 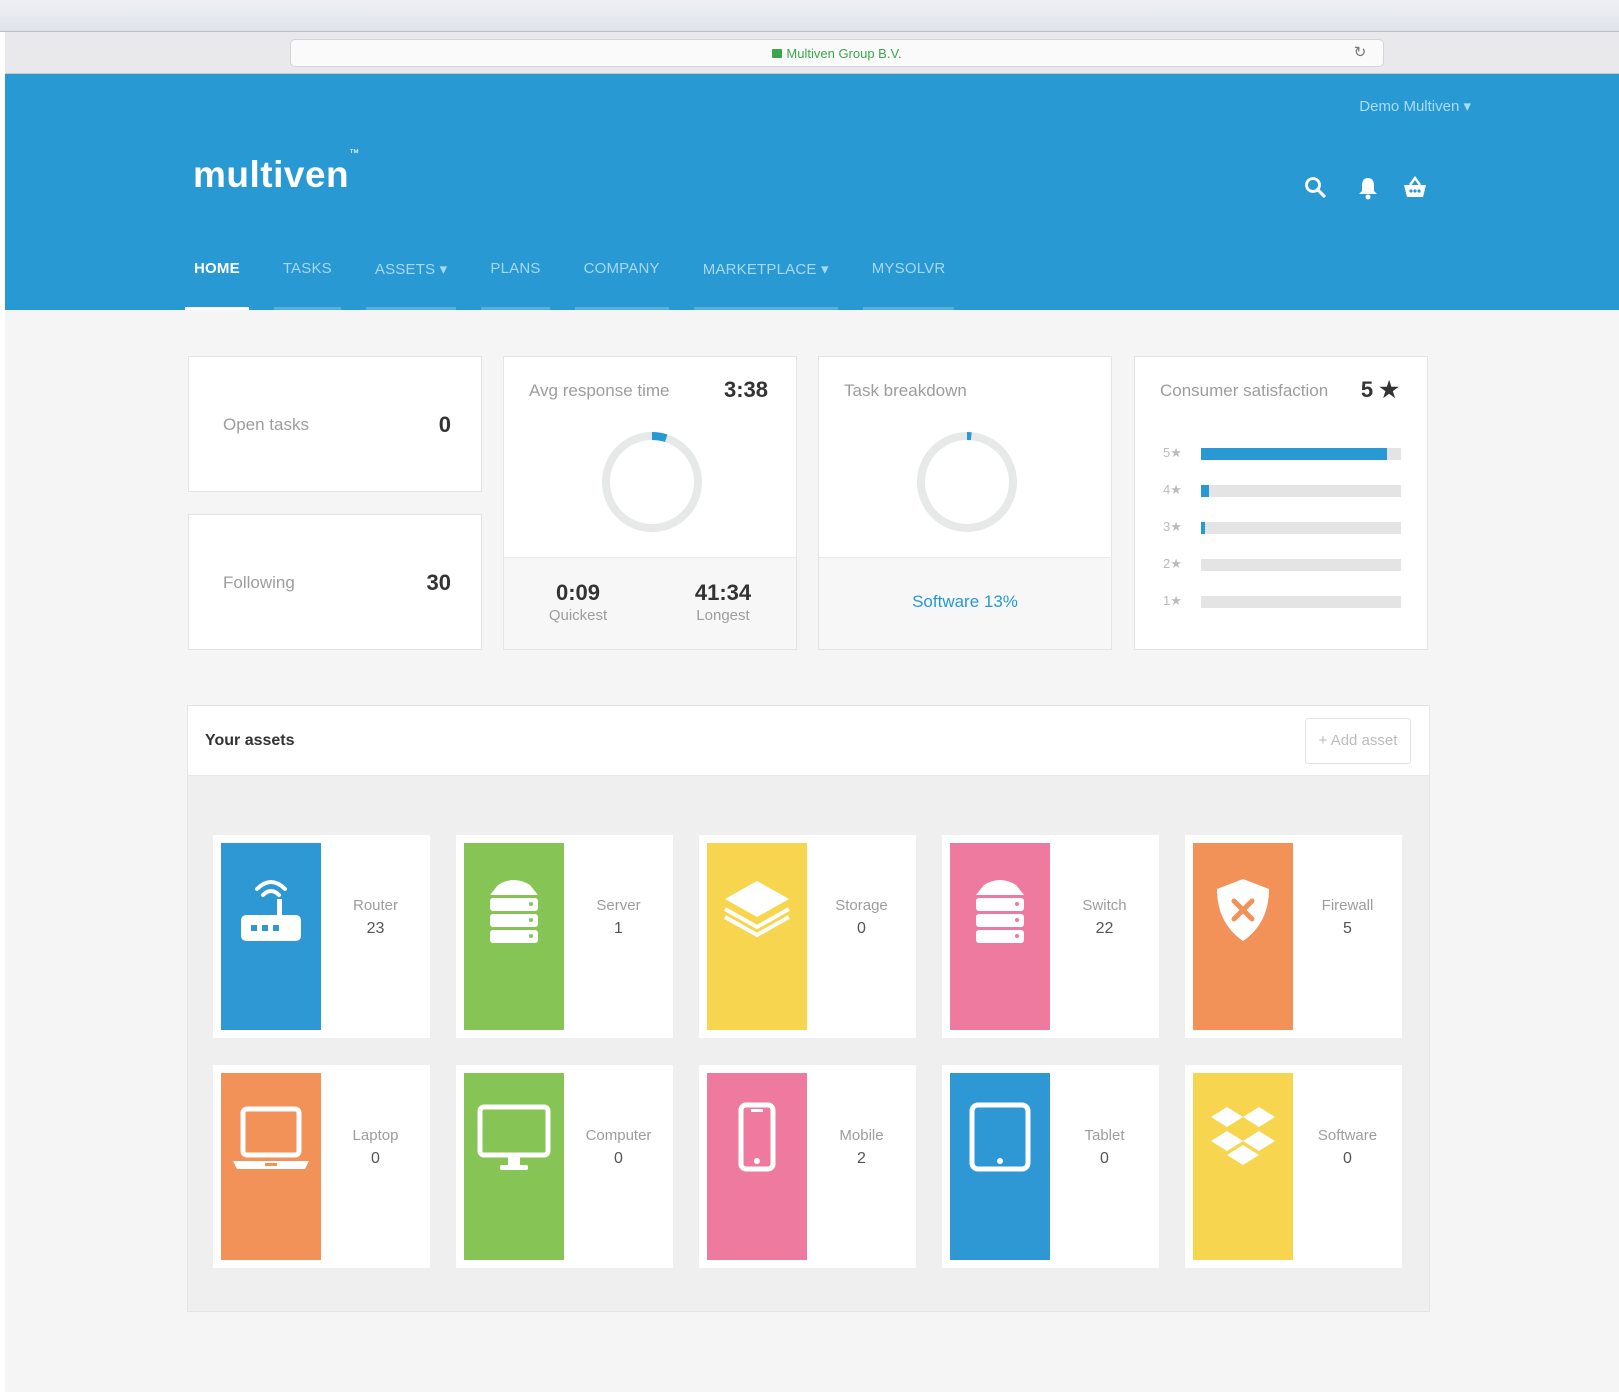 What do you see at coordinates (723, 615) in the screenshot?
I see `longest-label: Longest` at bounding box center [723, 615].